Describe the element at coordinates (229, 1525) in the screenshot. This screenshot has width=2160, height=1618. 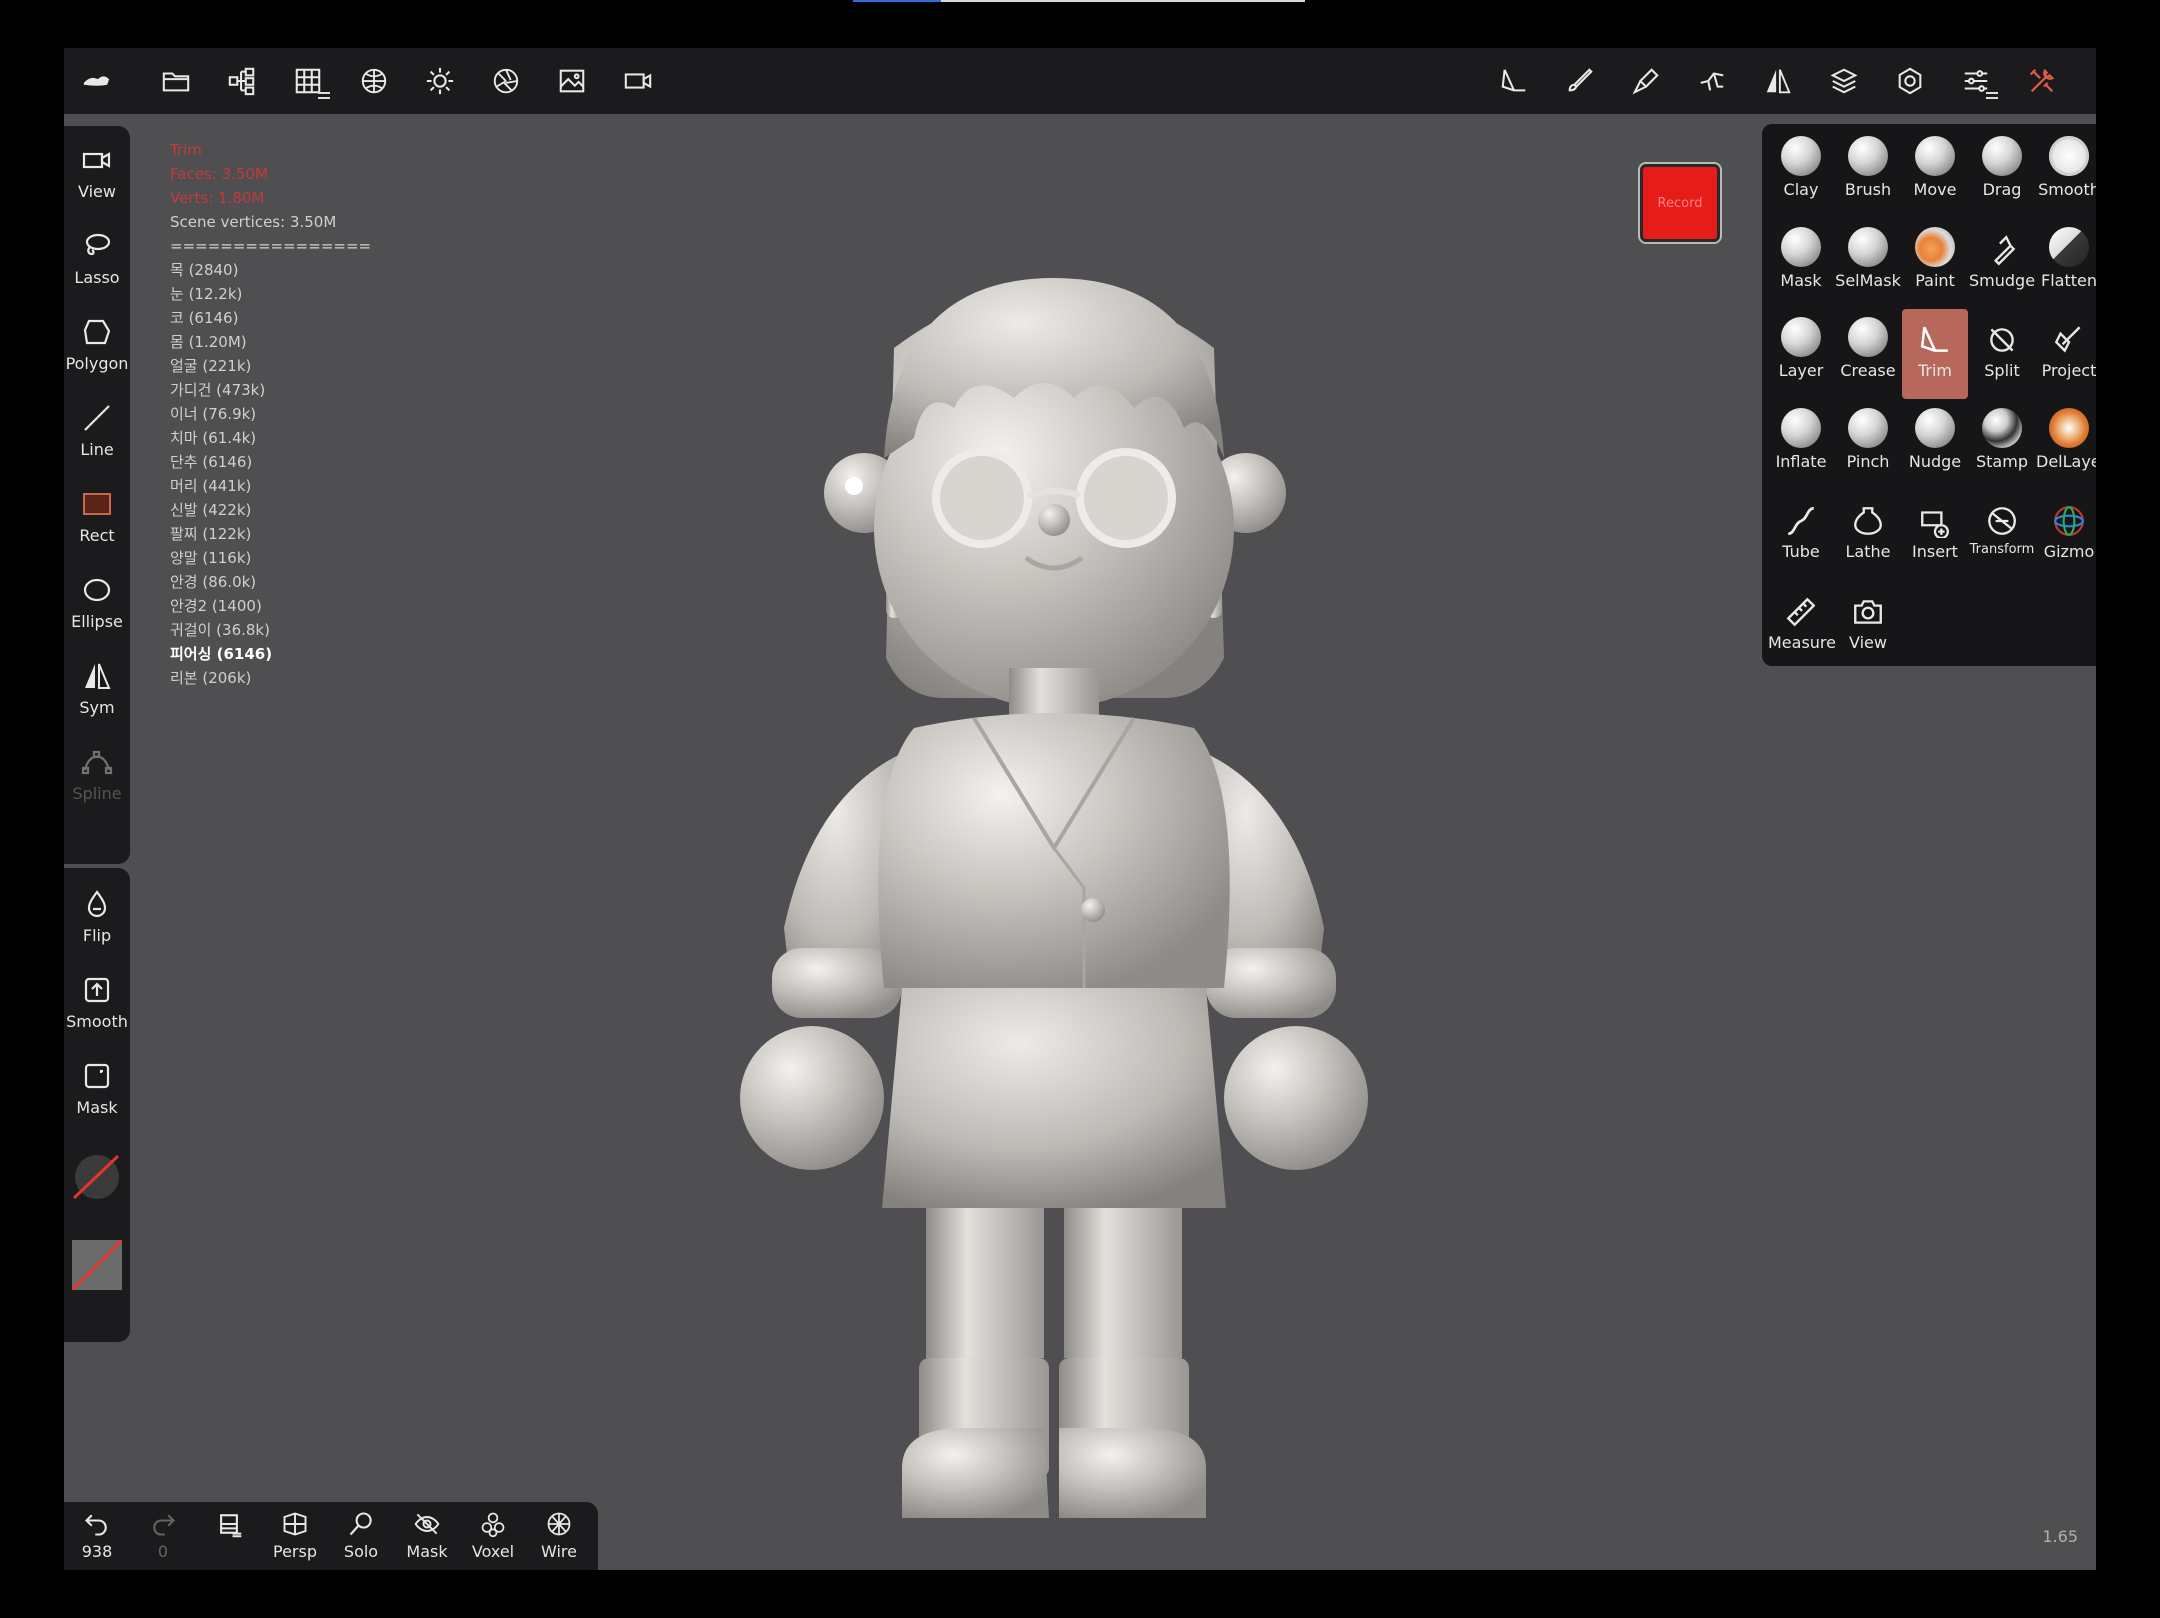
I see `menu-button` at that location.